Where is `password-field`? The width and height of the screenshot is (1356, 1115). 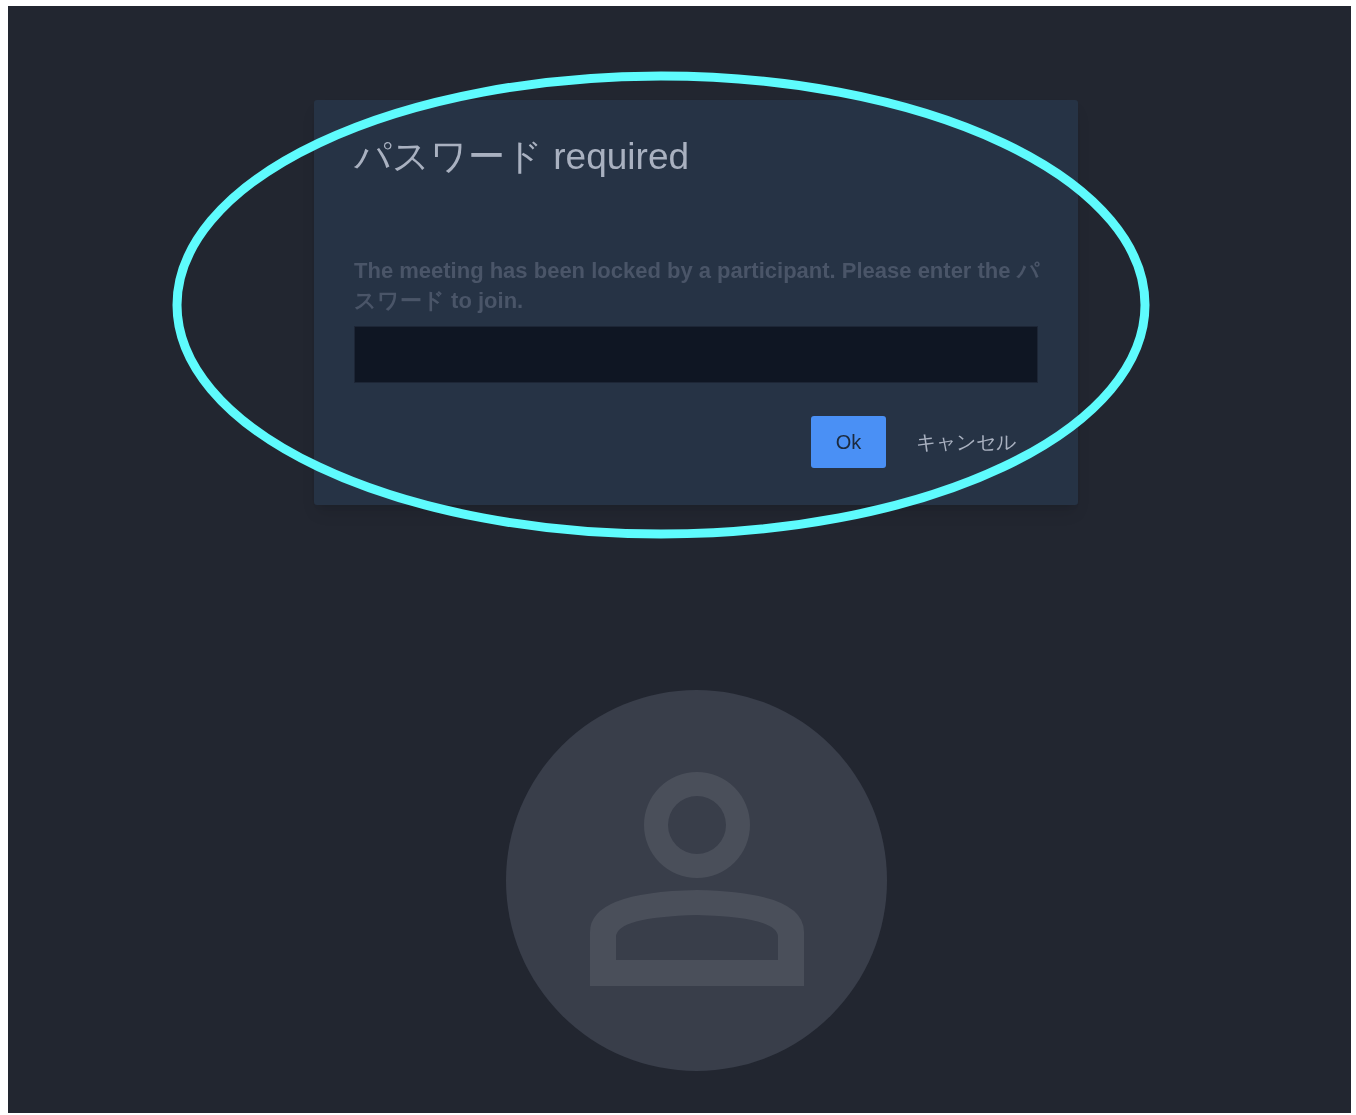
password-field is located at coordinates (696, 354).